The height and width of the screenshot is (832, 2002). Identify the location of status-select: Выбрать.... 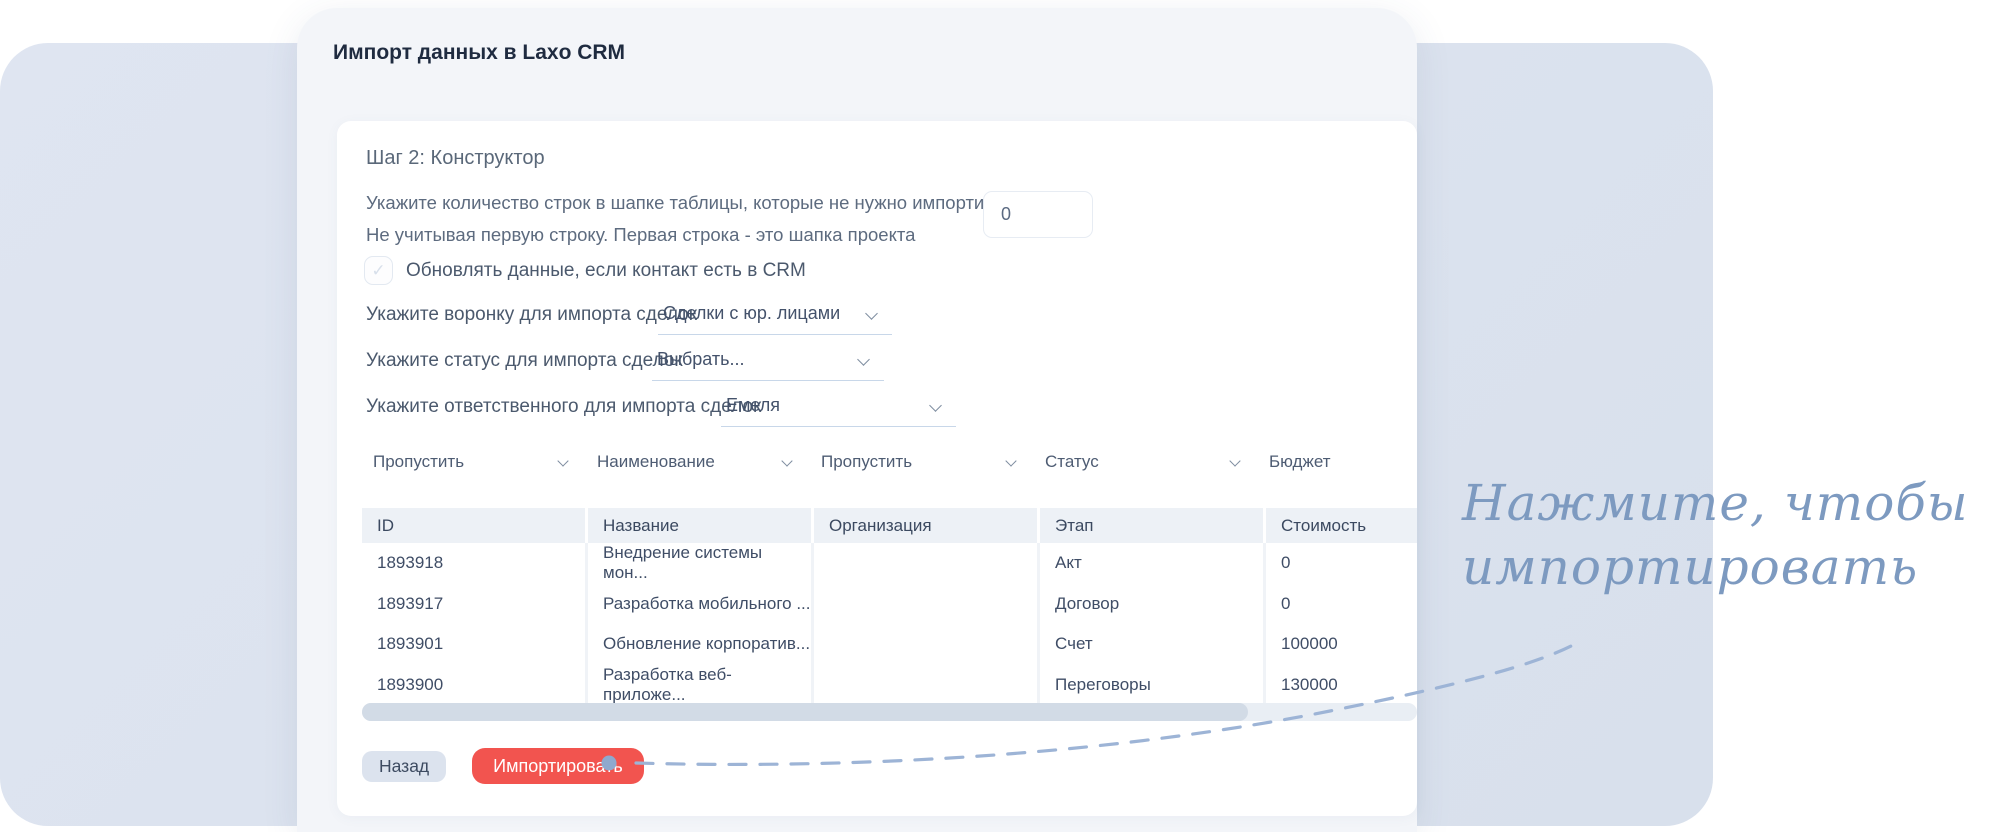
(768, 364).